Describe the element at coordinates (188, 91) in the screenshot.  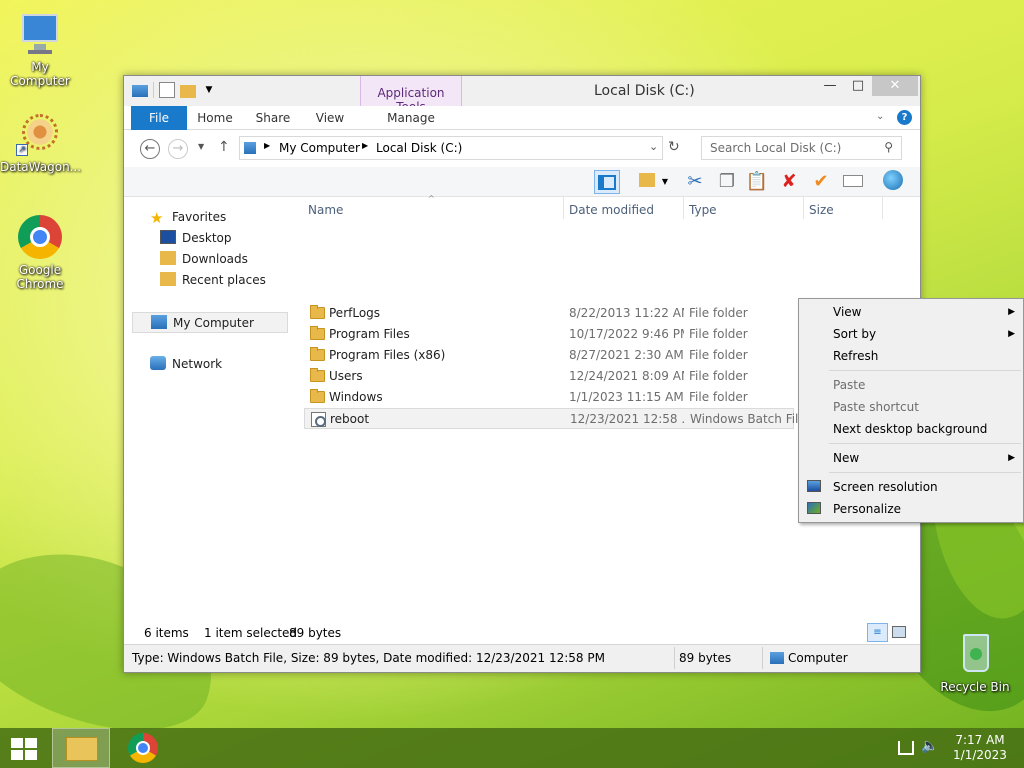
I see `new-folder-icon` at that location.